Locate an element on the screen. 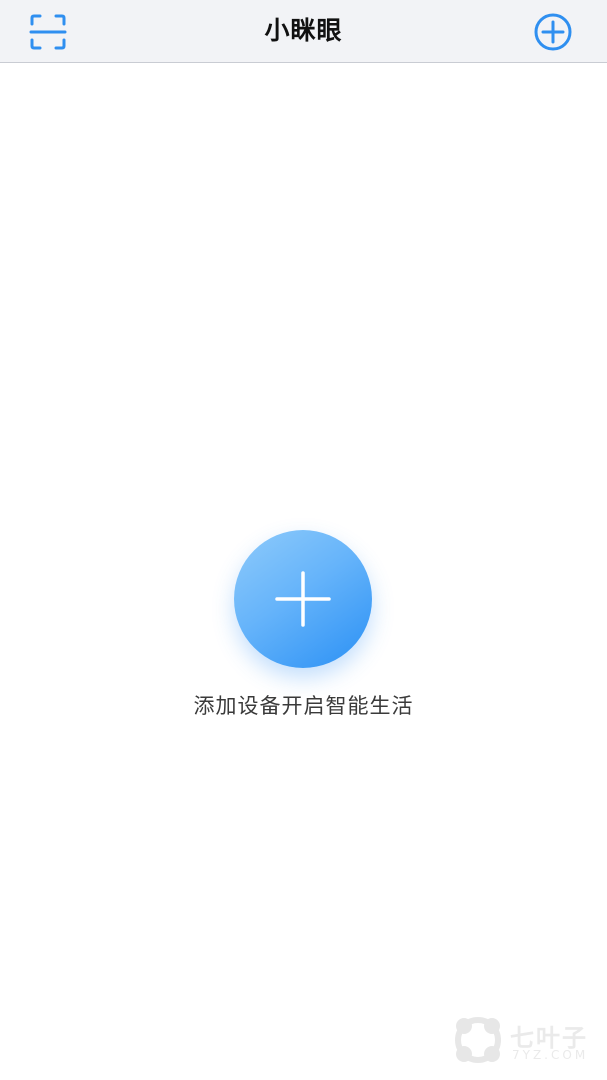 The width and height of the screenshot is (607, 1080). leaf-logo-icon is located at coordinates (478, 1040).